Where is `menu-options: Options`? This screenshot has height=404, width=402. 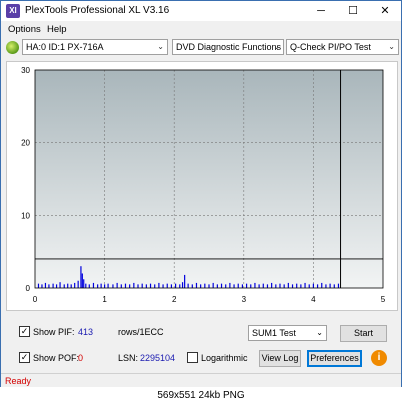 menu-options: Options is located at coordinates (24, 29).